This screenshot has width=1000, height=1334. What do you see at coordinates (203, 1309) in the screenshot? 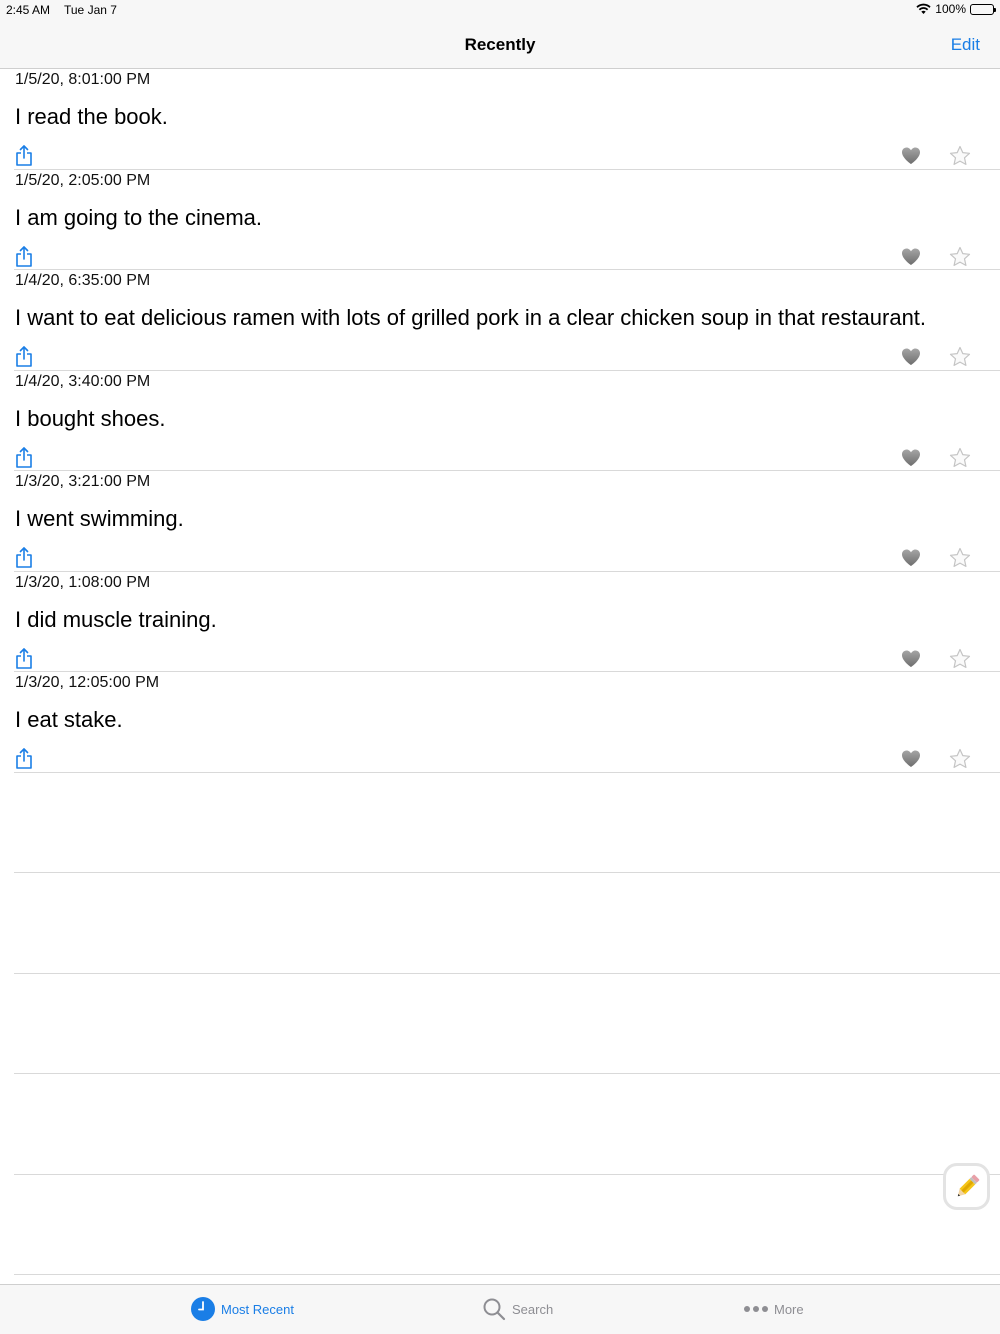
I see `clock-icon` at bounding box center [203, 1309].